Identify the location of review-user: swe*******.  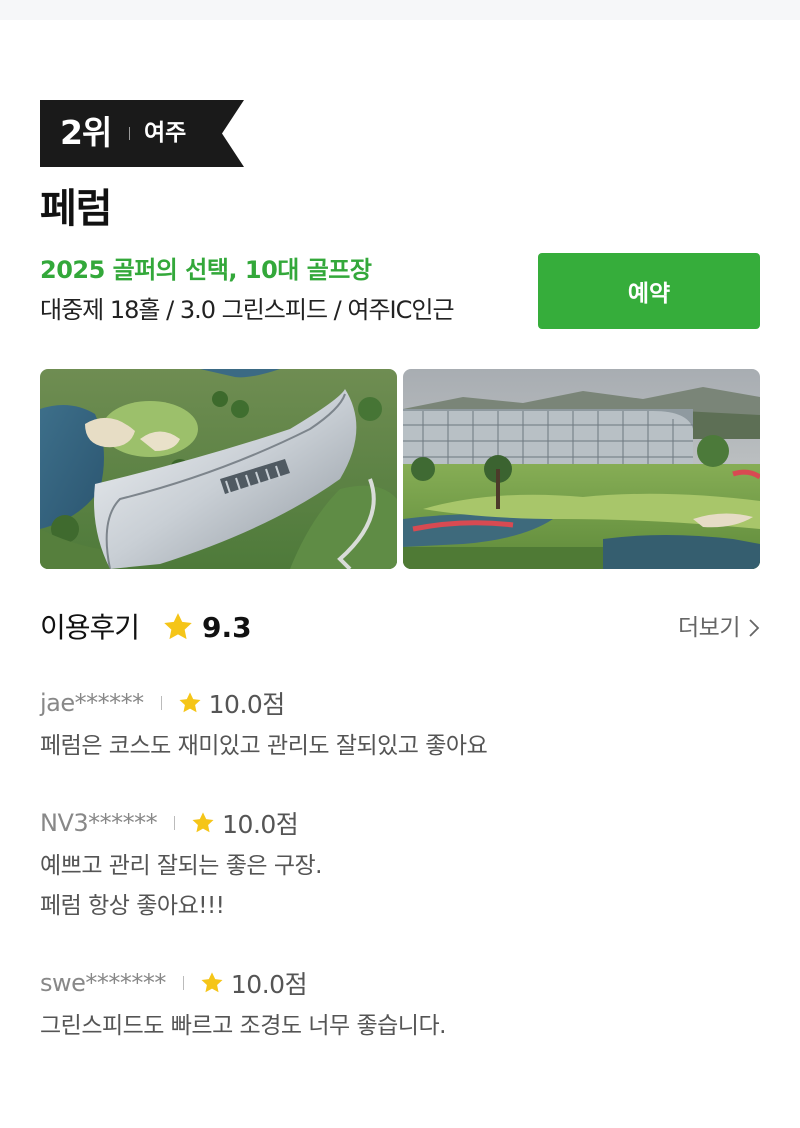
(103, 983).